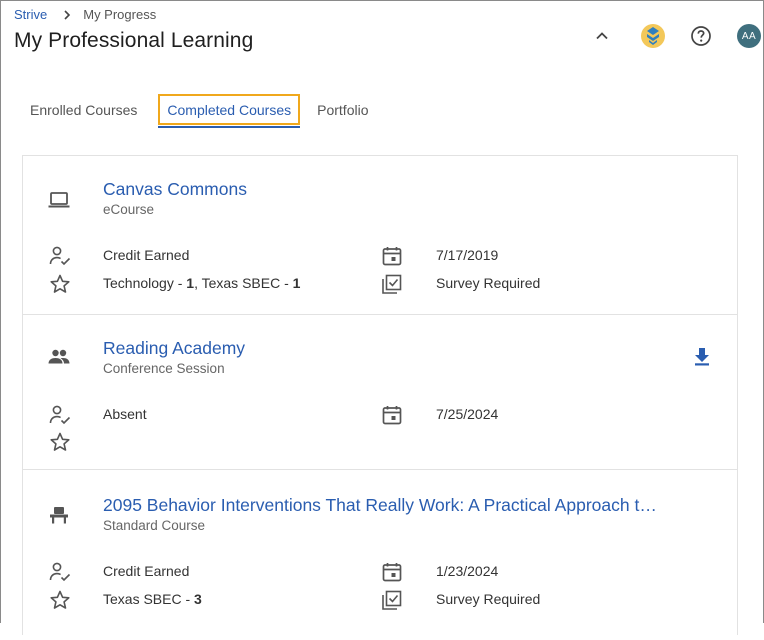 The image size is (764, 640). What do you see at coordinates (467, 414) in the screenshot?
I see `completion-date: 7/25/2024` at bounding box center [467, 414].